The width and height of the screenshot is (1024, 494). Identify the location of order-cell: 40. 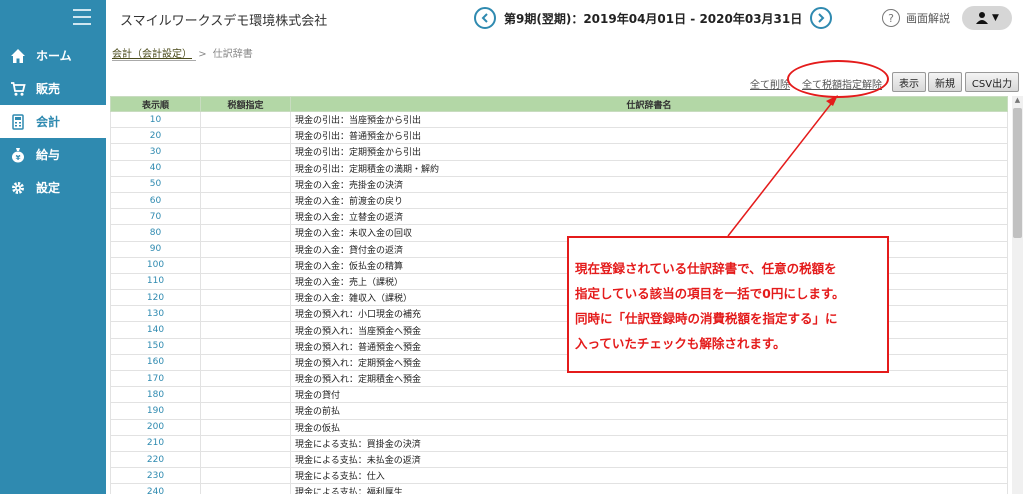
(155, 168).